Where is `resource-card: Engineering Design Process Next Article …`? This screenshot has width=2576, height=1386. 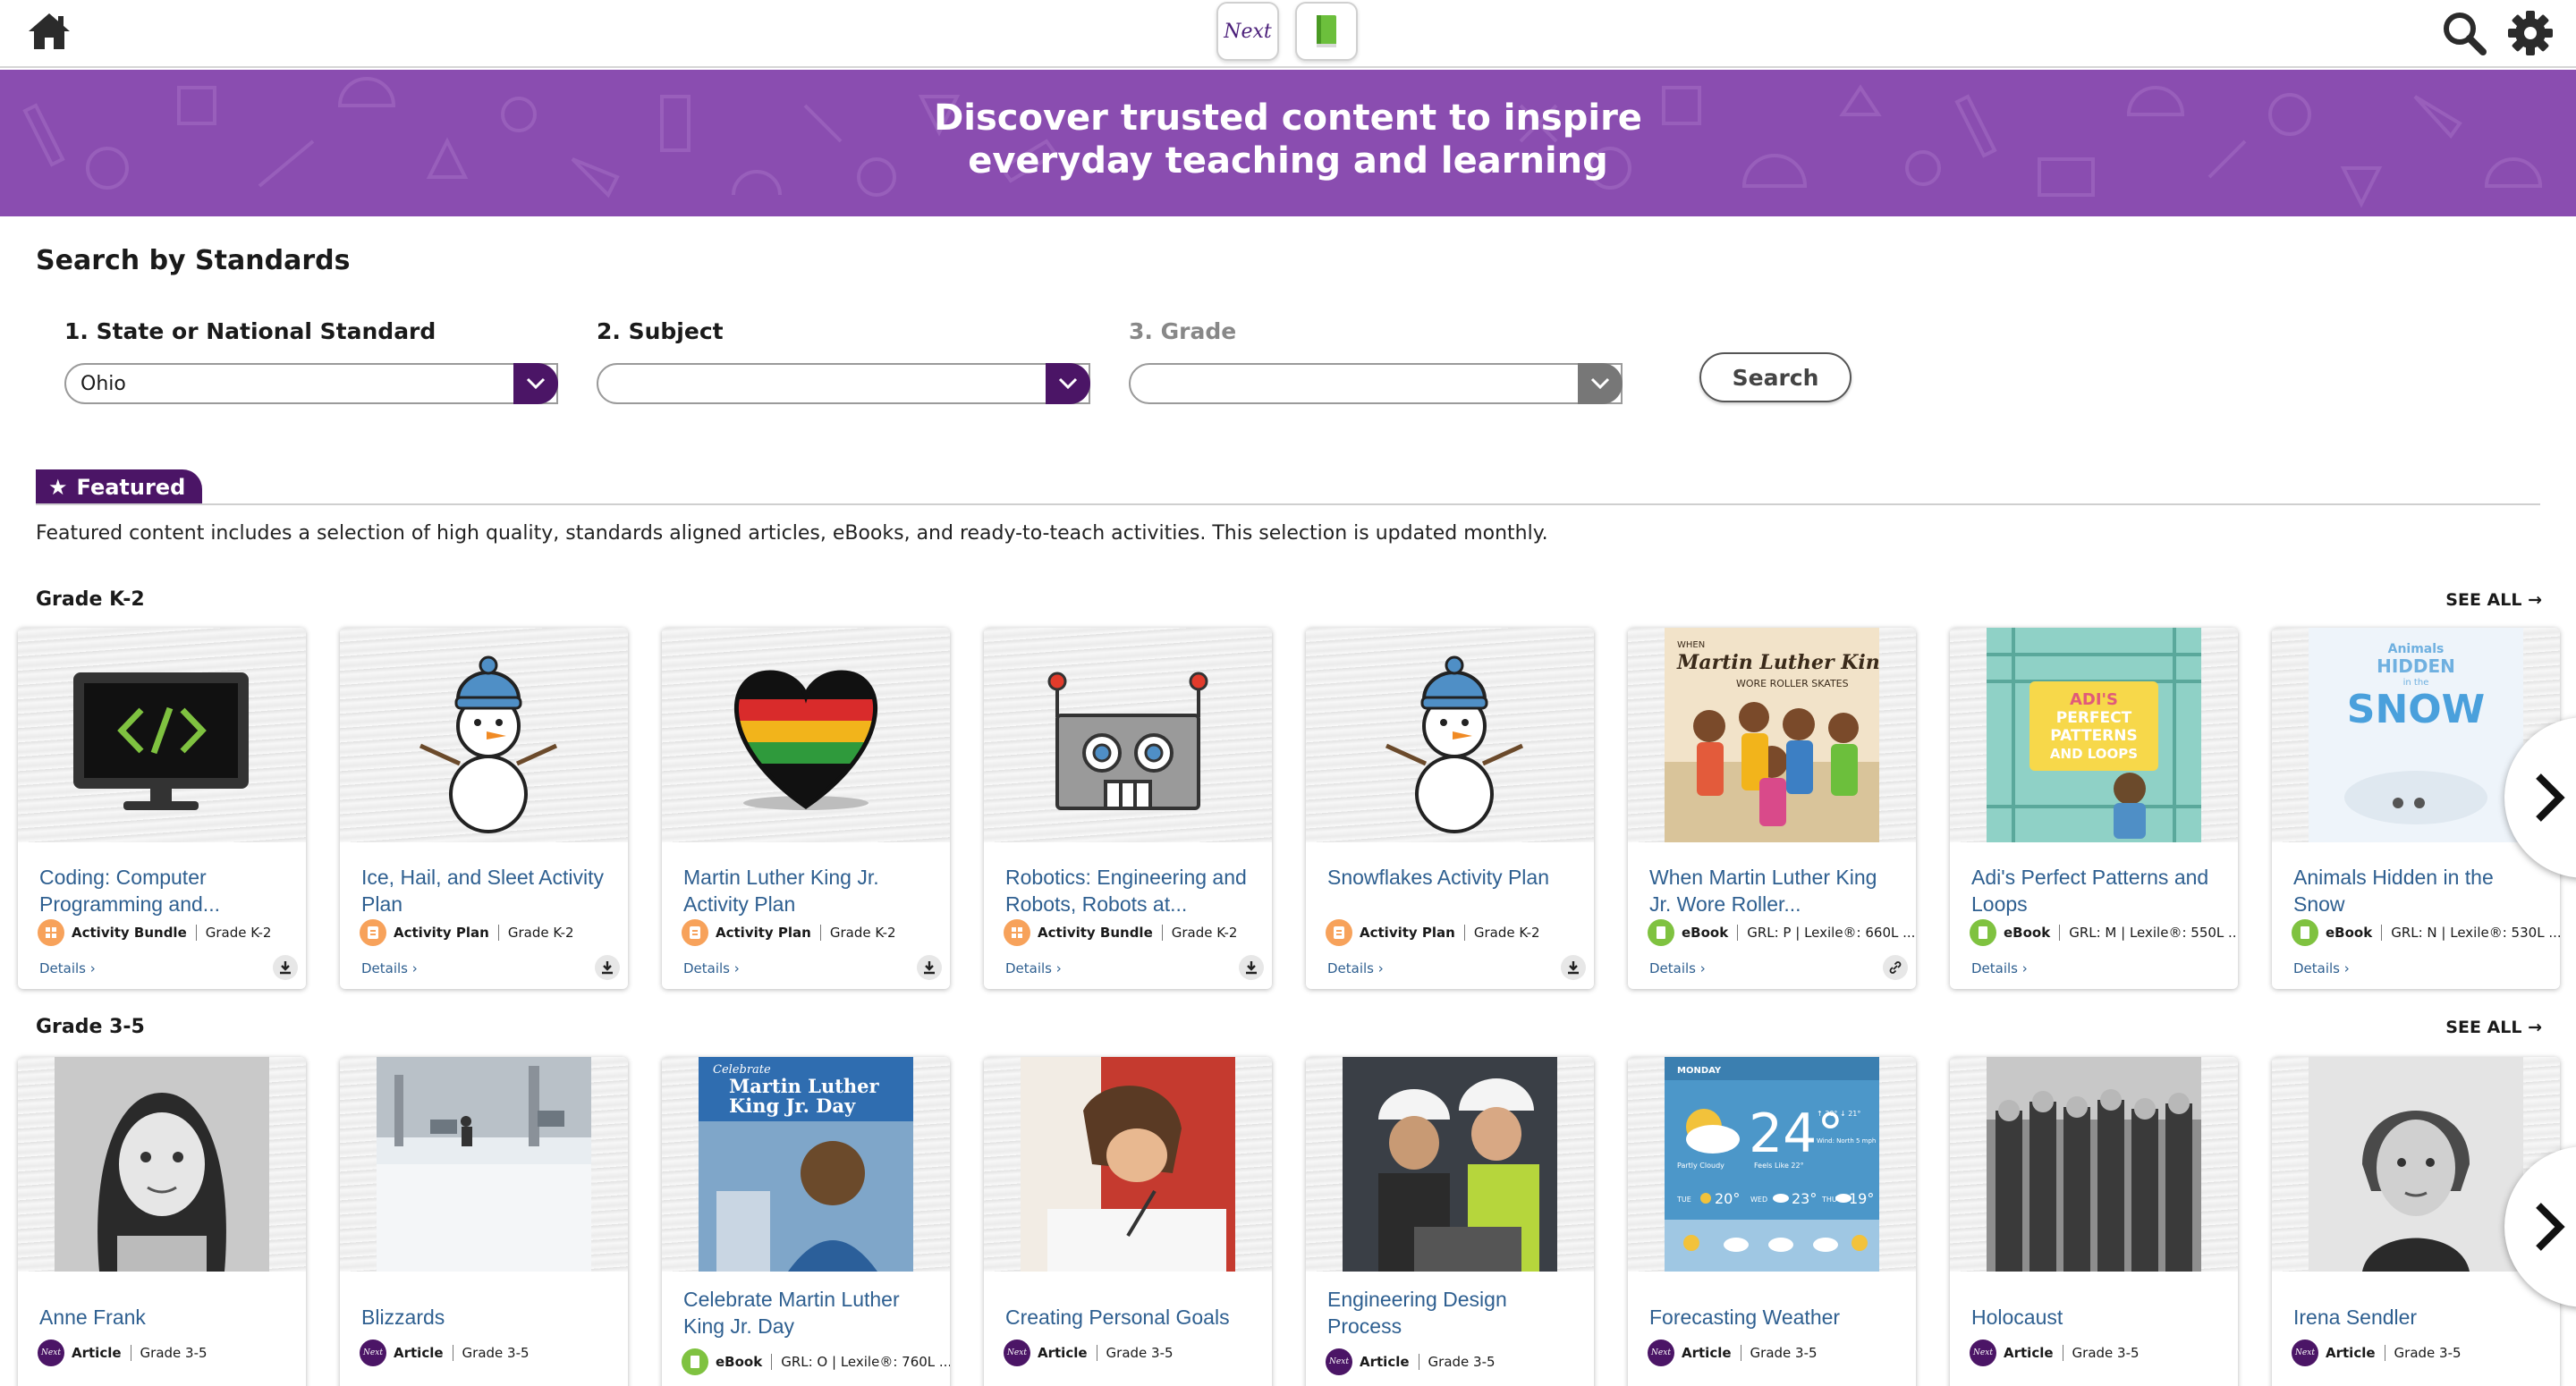 resource-card: Engineering Design Process Next Article … is located at coordinates (1450, 1221).